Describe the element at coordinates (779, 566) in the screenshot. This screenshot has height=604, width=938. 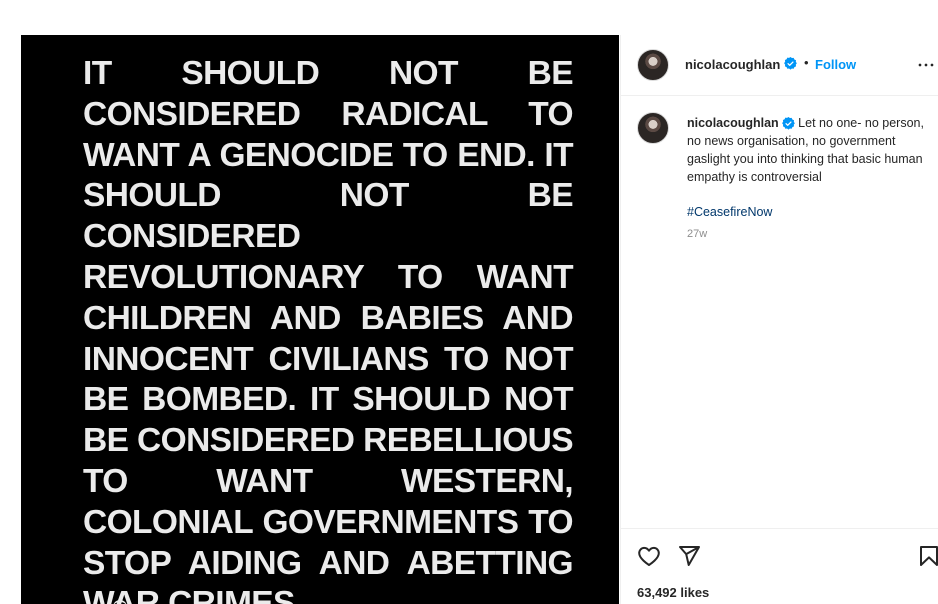
I see `post-actions: 63,492 likes` at that location.